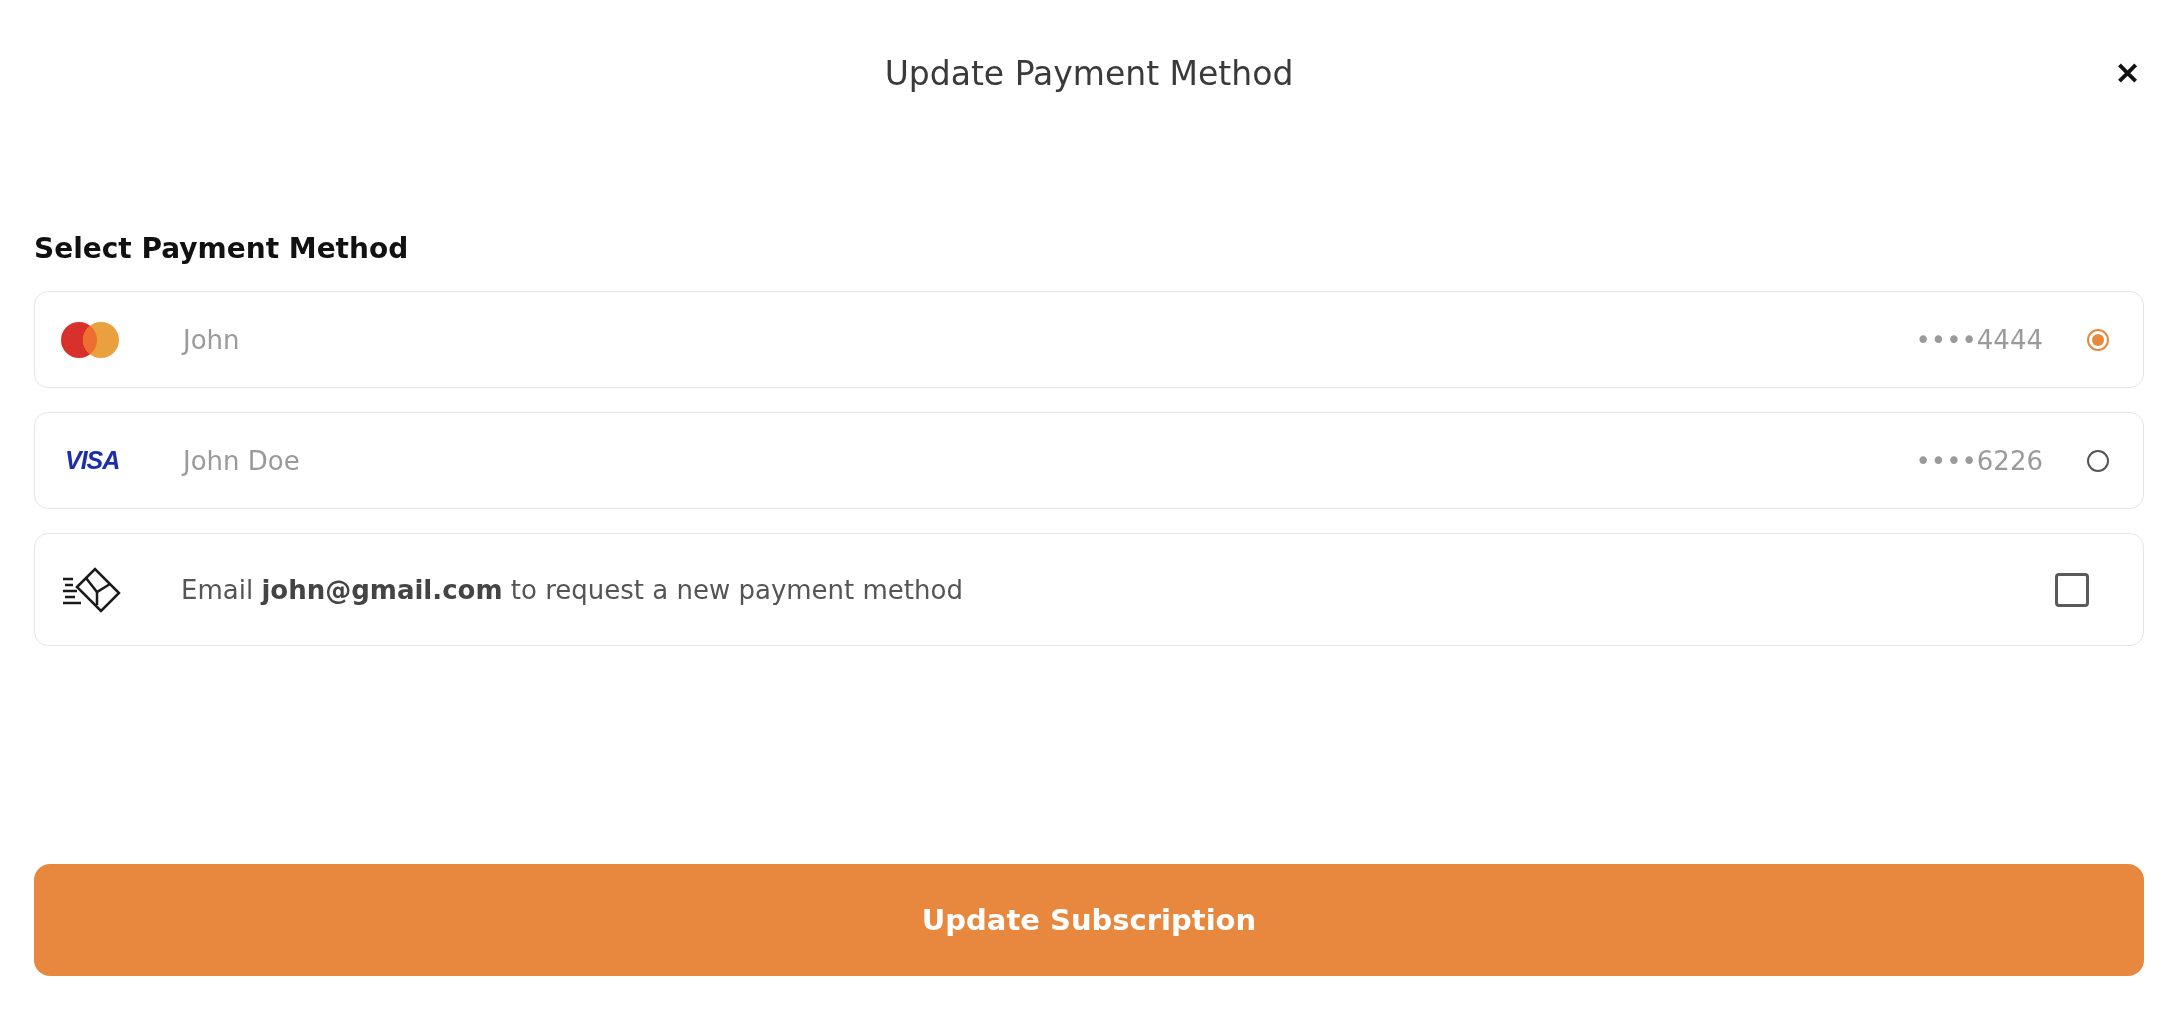 The height and width of the screenshot is (1028, 2176). What do you see at coordinates (1089, 589) in the screenshot?
I see `email-option: Email john@gmail.com to request a new payment method` at bounding box center [1089, 589].